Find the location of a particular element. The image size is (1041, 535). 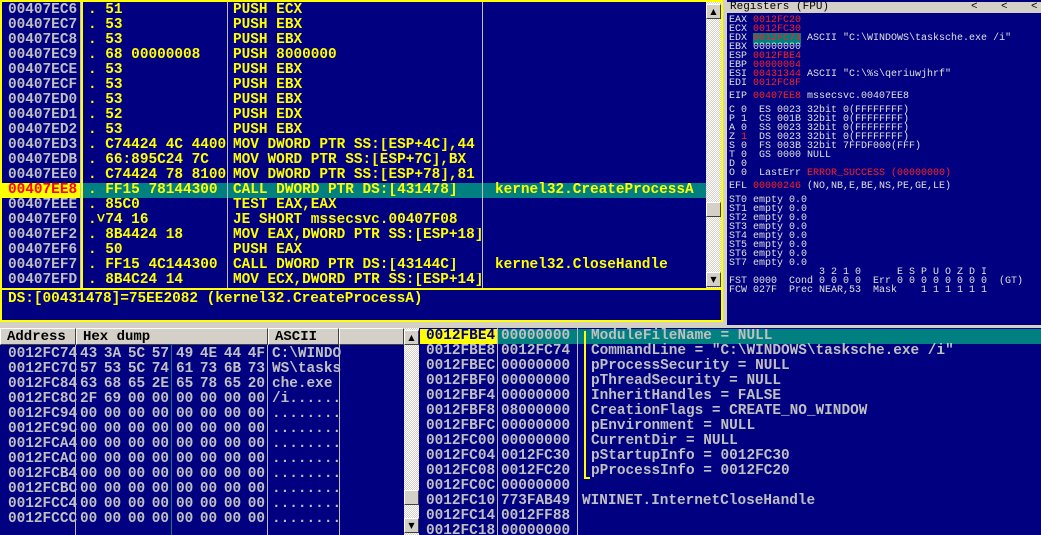

stack-row: 0012FC08 0012FC20 pProcessInfo = 0012FC20 is located at coordinates (730, 471).